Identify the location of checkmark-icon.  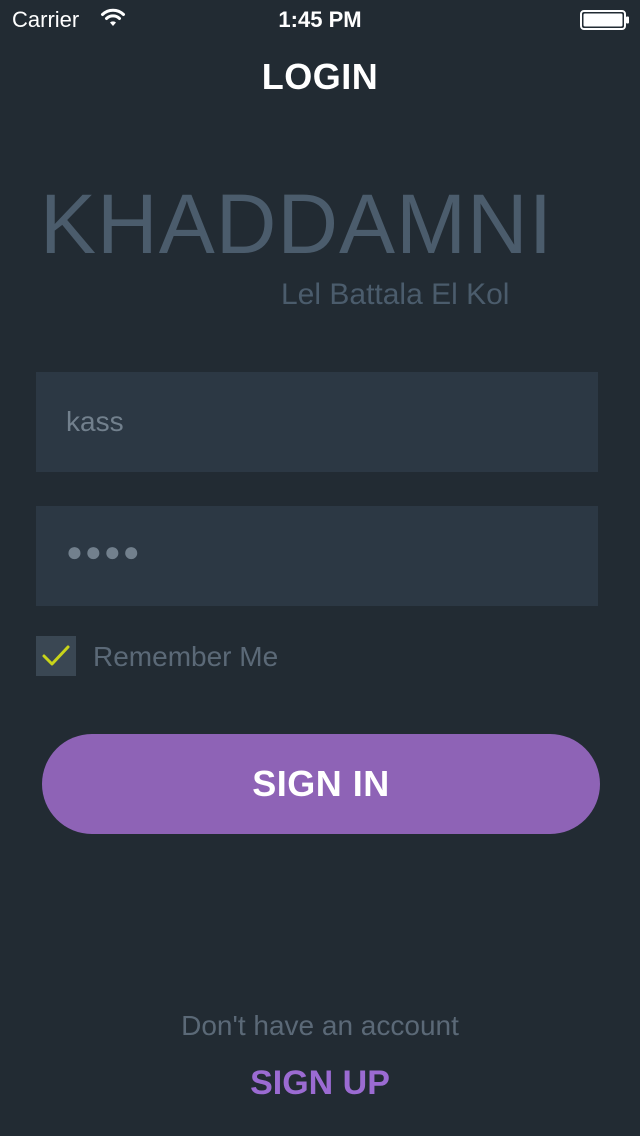
(56, 655).